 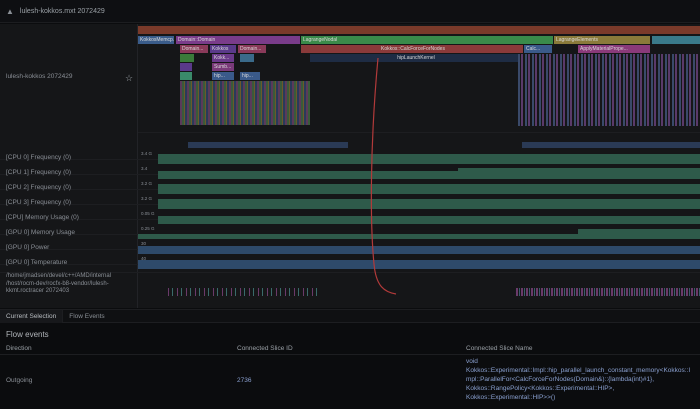 What do you see at coordinates (265, 348) in the screenshot?
I see `column-header-slice-id: Connected Slice ID` at bounding box center [265, 348].